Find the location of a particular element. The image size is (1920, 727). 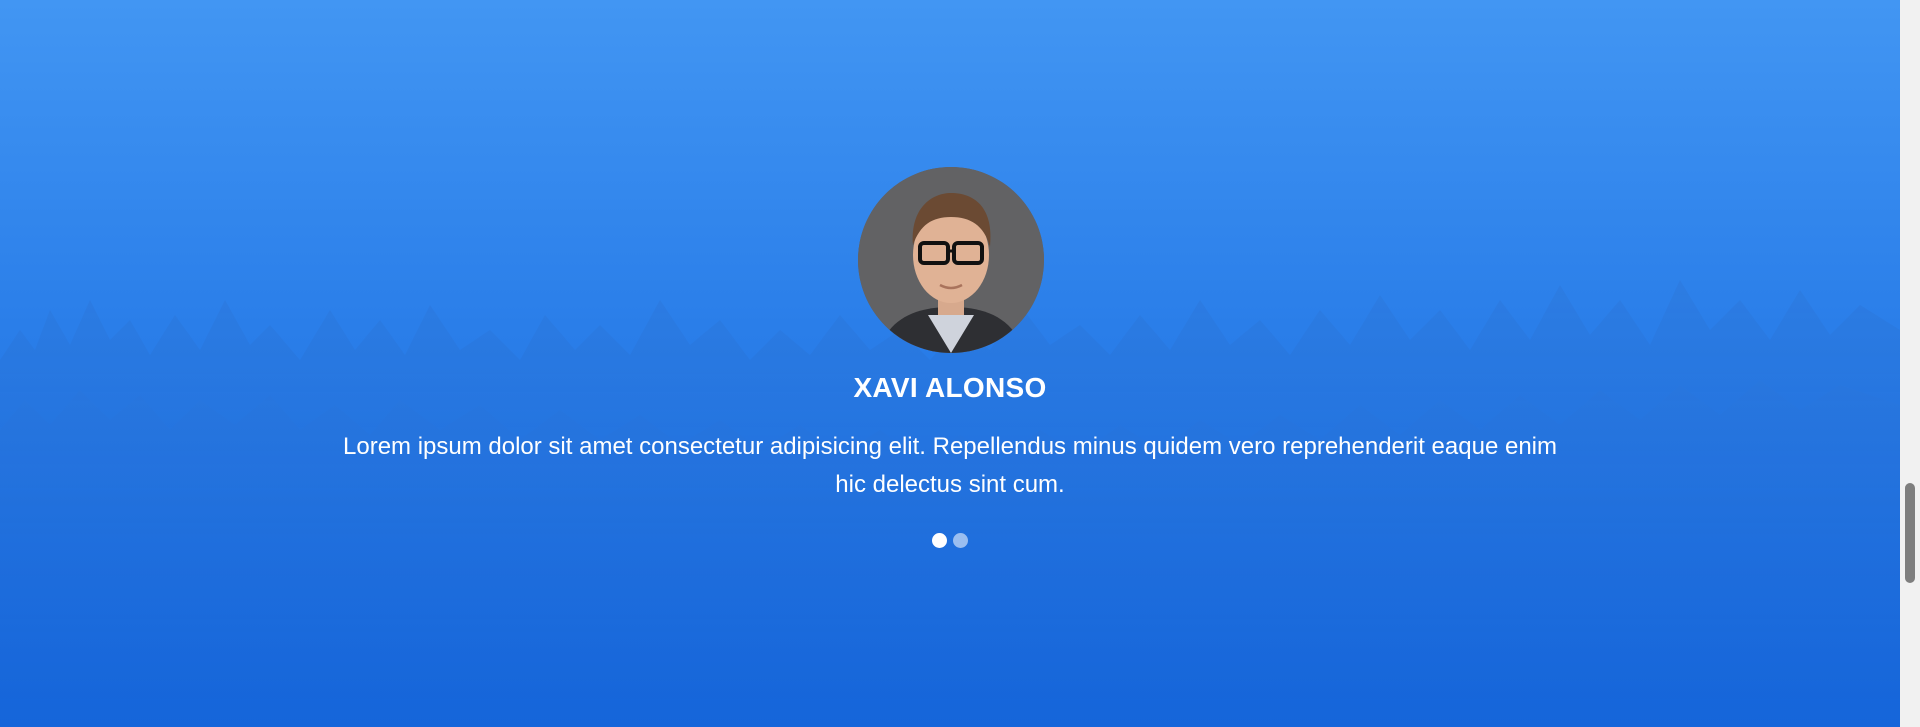

avatar is located at coordinates (951, 260).